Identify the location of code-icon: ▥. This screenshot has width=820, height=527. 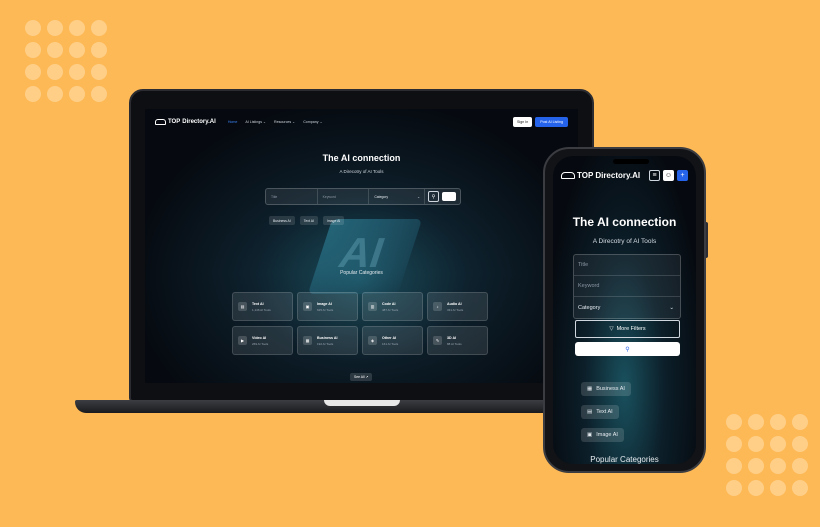
(372, 306).